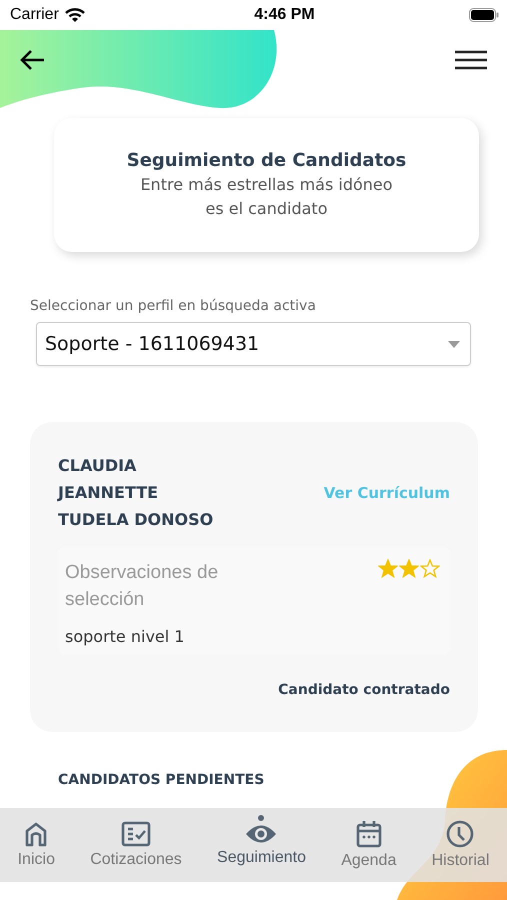  Describe the element at coordinates (162, 780) in the screenshot. I see `section-heading: CANDIDATOS PENDIENTES` at that location.